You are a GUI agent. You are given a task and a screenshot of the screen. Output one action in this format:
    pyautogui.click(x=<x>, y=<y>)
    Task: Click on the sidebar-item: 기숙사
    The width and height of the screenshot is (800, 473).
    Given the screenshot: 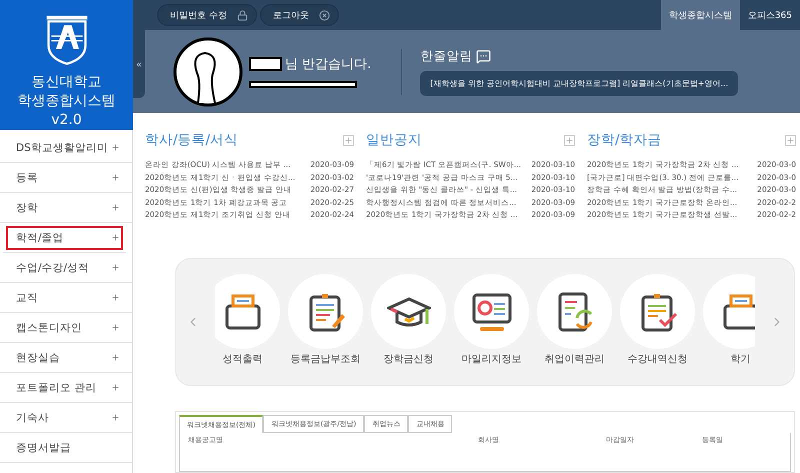 What is the action you would take?
    pyautogui.click(x=66, y=418)
    